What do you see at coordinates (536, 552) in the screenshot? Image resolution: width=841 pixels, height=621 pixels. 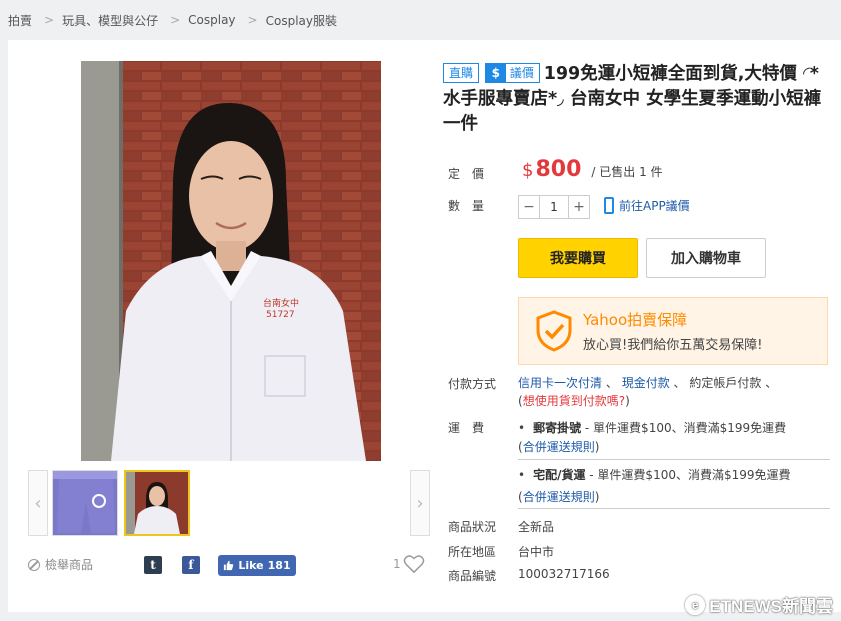 I see `location-value: 台中市` at bounding box center [536, 552].